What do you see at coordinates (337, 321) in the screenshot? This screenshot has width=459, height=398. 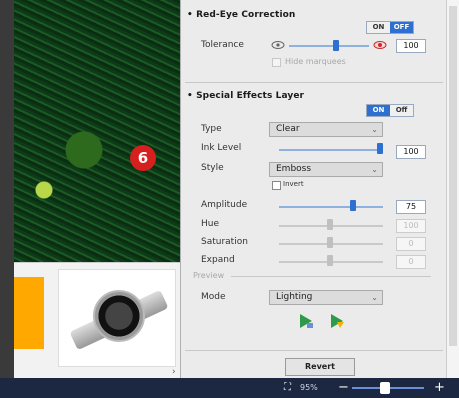 I see `apply-all-icon` at bounding box center [337, 321].